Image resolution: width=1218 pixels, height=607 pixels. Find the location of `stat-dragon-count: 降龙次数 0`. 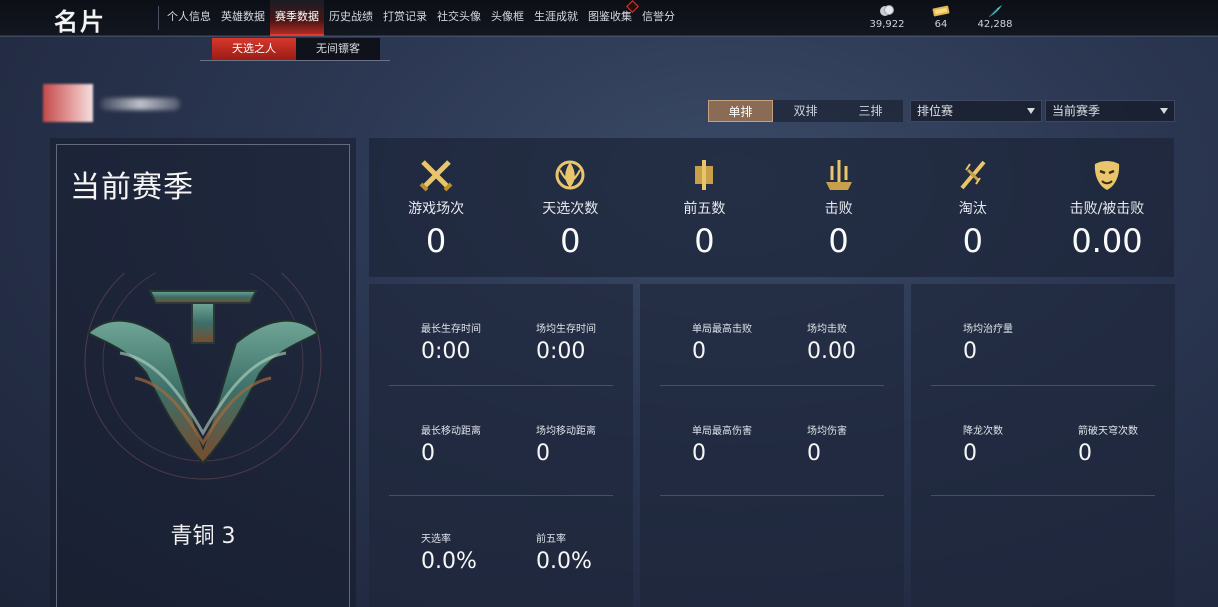

stat-dragon-count: 降龙次数 0 is located at coordinates (1018, 444).